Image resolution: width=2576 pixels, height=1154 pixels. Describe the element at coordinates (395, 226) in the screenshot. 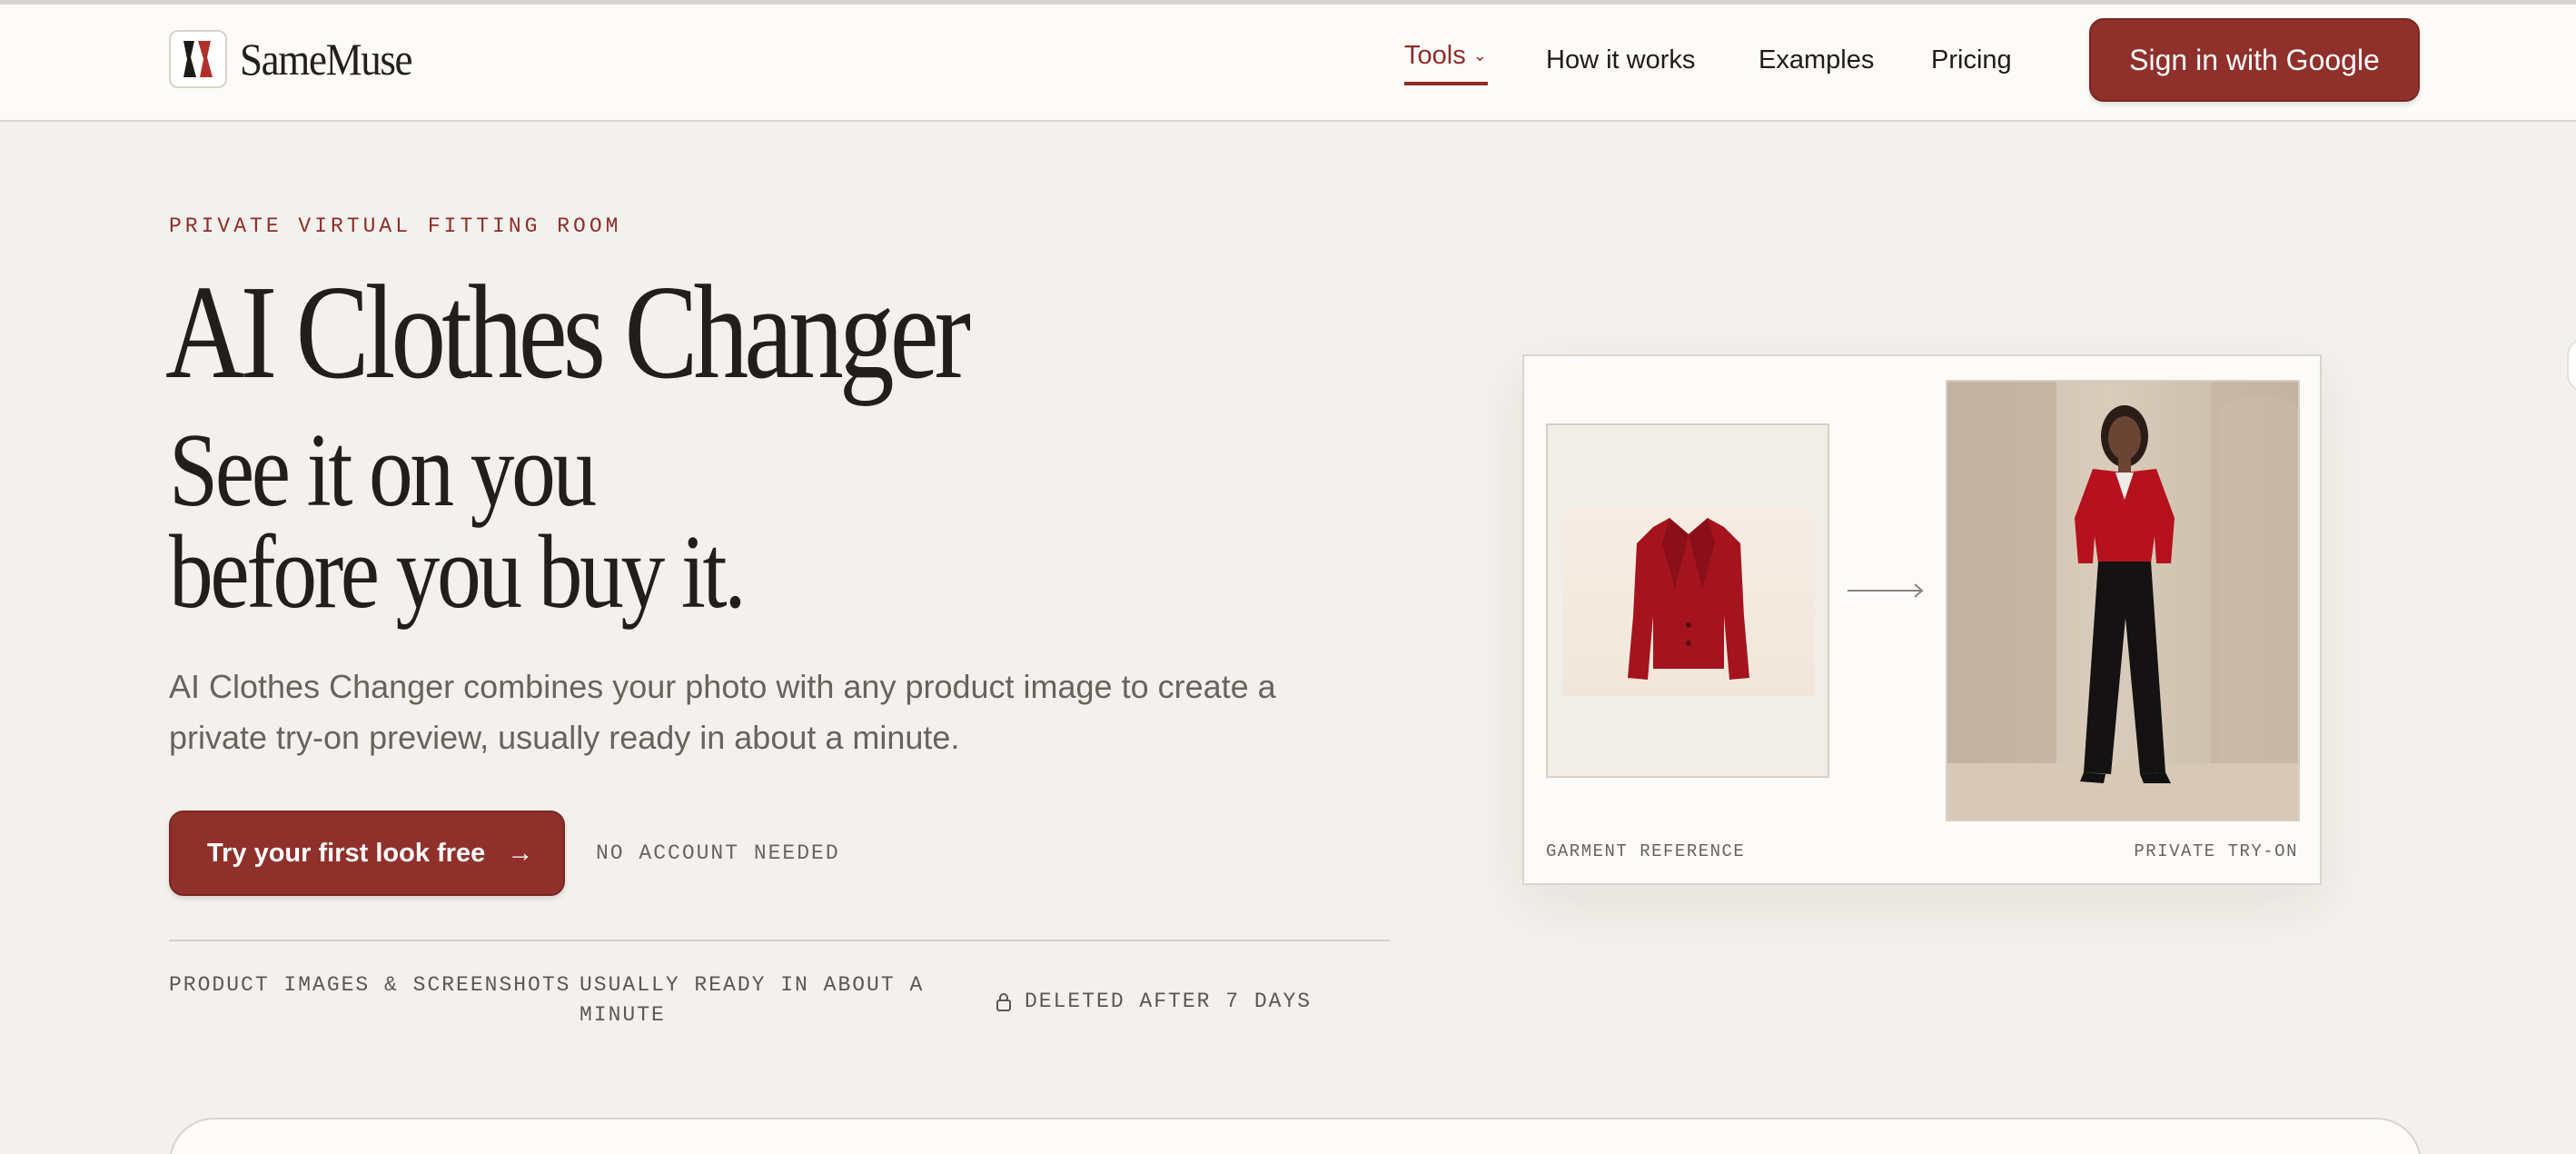

I see `hero-eyebrow: PRIVATE VIRTUAL FITTING ROOM` at that location.